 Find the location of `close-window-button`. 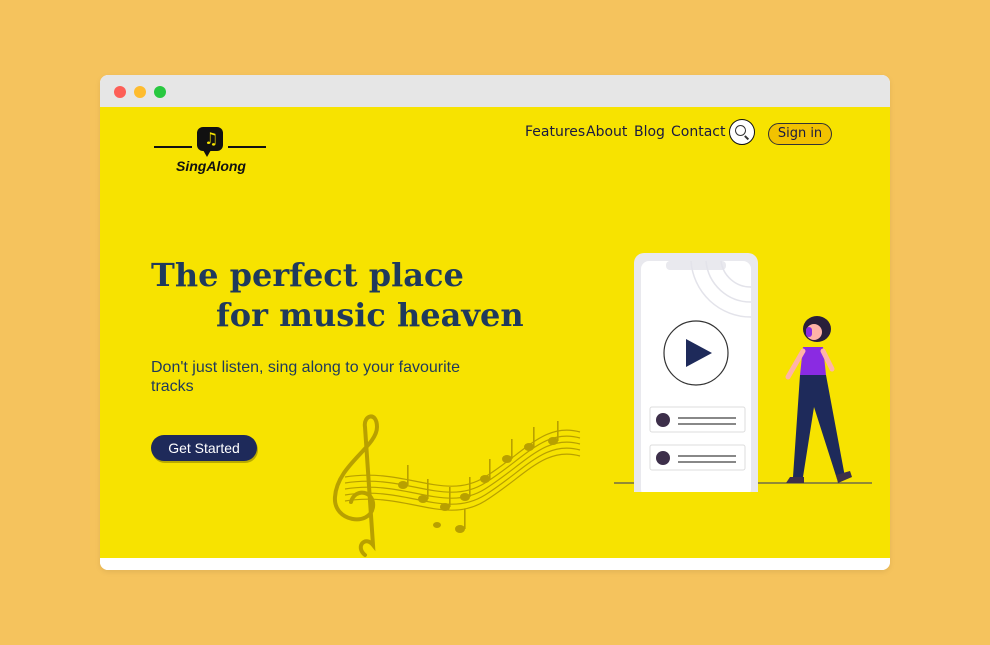

close-window-button is located at coordinates (120, 92).